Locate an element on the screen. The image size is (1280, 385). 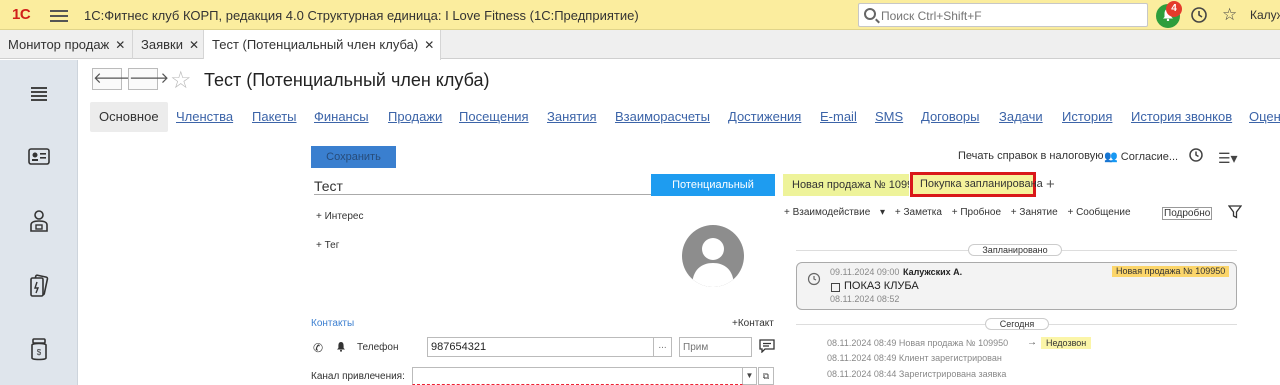
add-message-button: + Сообщение is located at coordinates (1098, 212).